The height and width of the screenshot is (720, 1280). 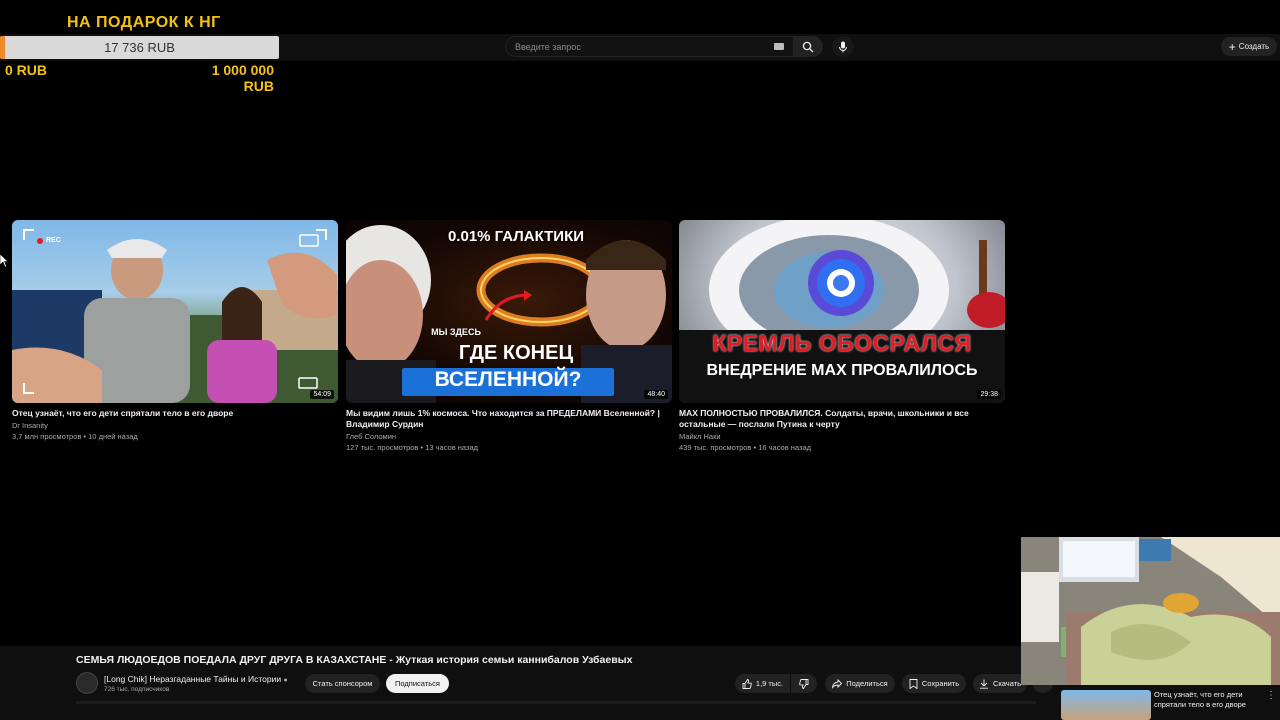 What do you see at coordinates (1007, 683) in the screenshot?
I see `download-label: Скачать` at bounding box center [1007, 683].